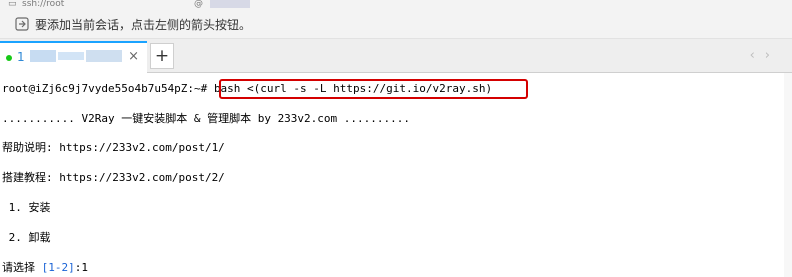 The height and width of the screenshot is (277, 792). I want to click on info-icon, so click(22, 24).